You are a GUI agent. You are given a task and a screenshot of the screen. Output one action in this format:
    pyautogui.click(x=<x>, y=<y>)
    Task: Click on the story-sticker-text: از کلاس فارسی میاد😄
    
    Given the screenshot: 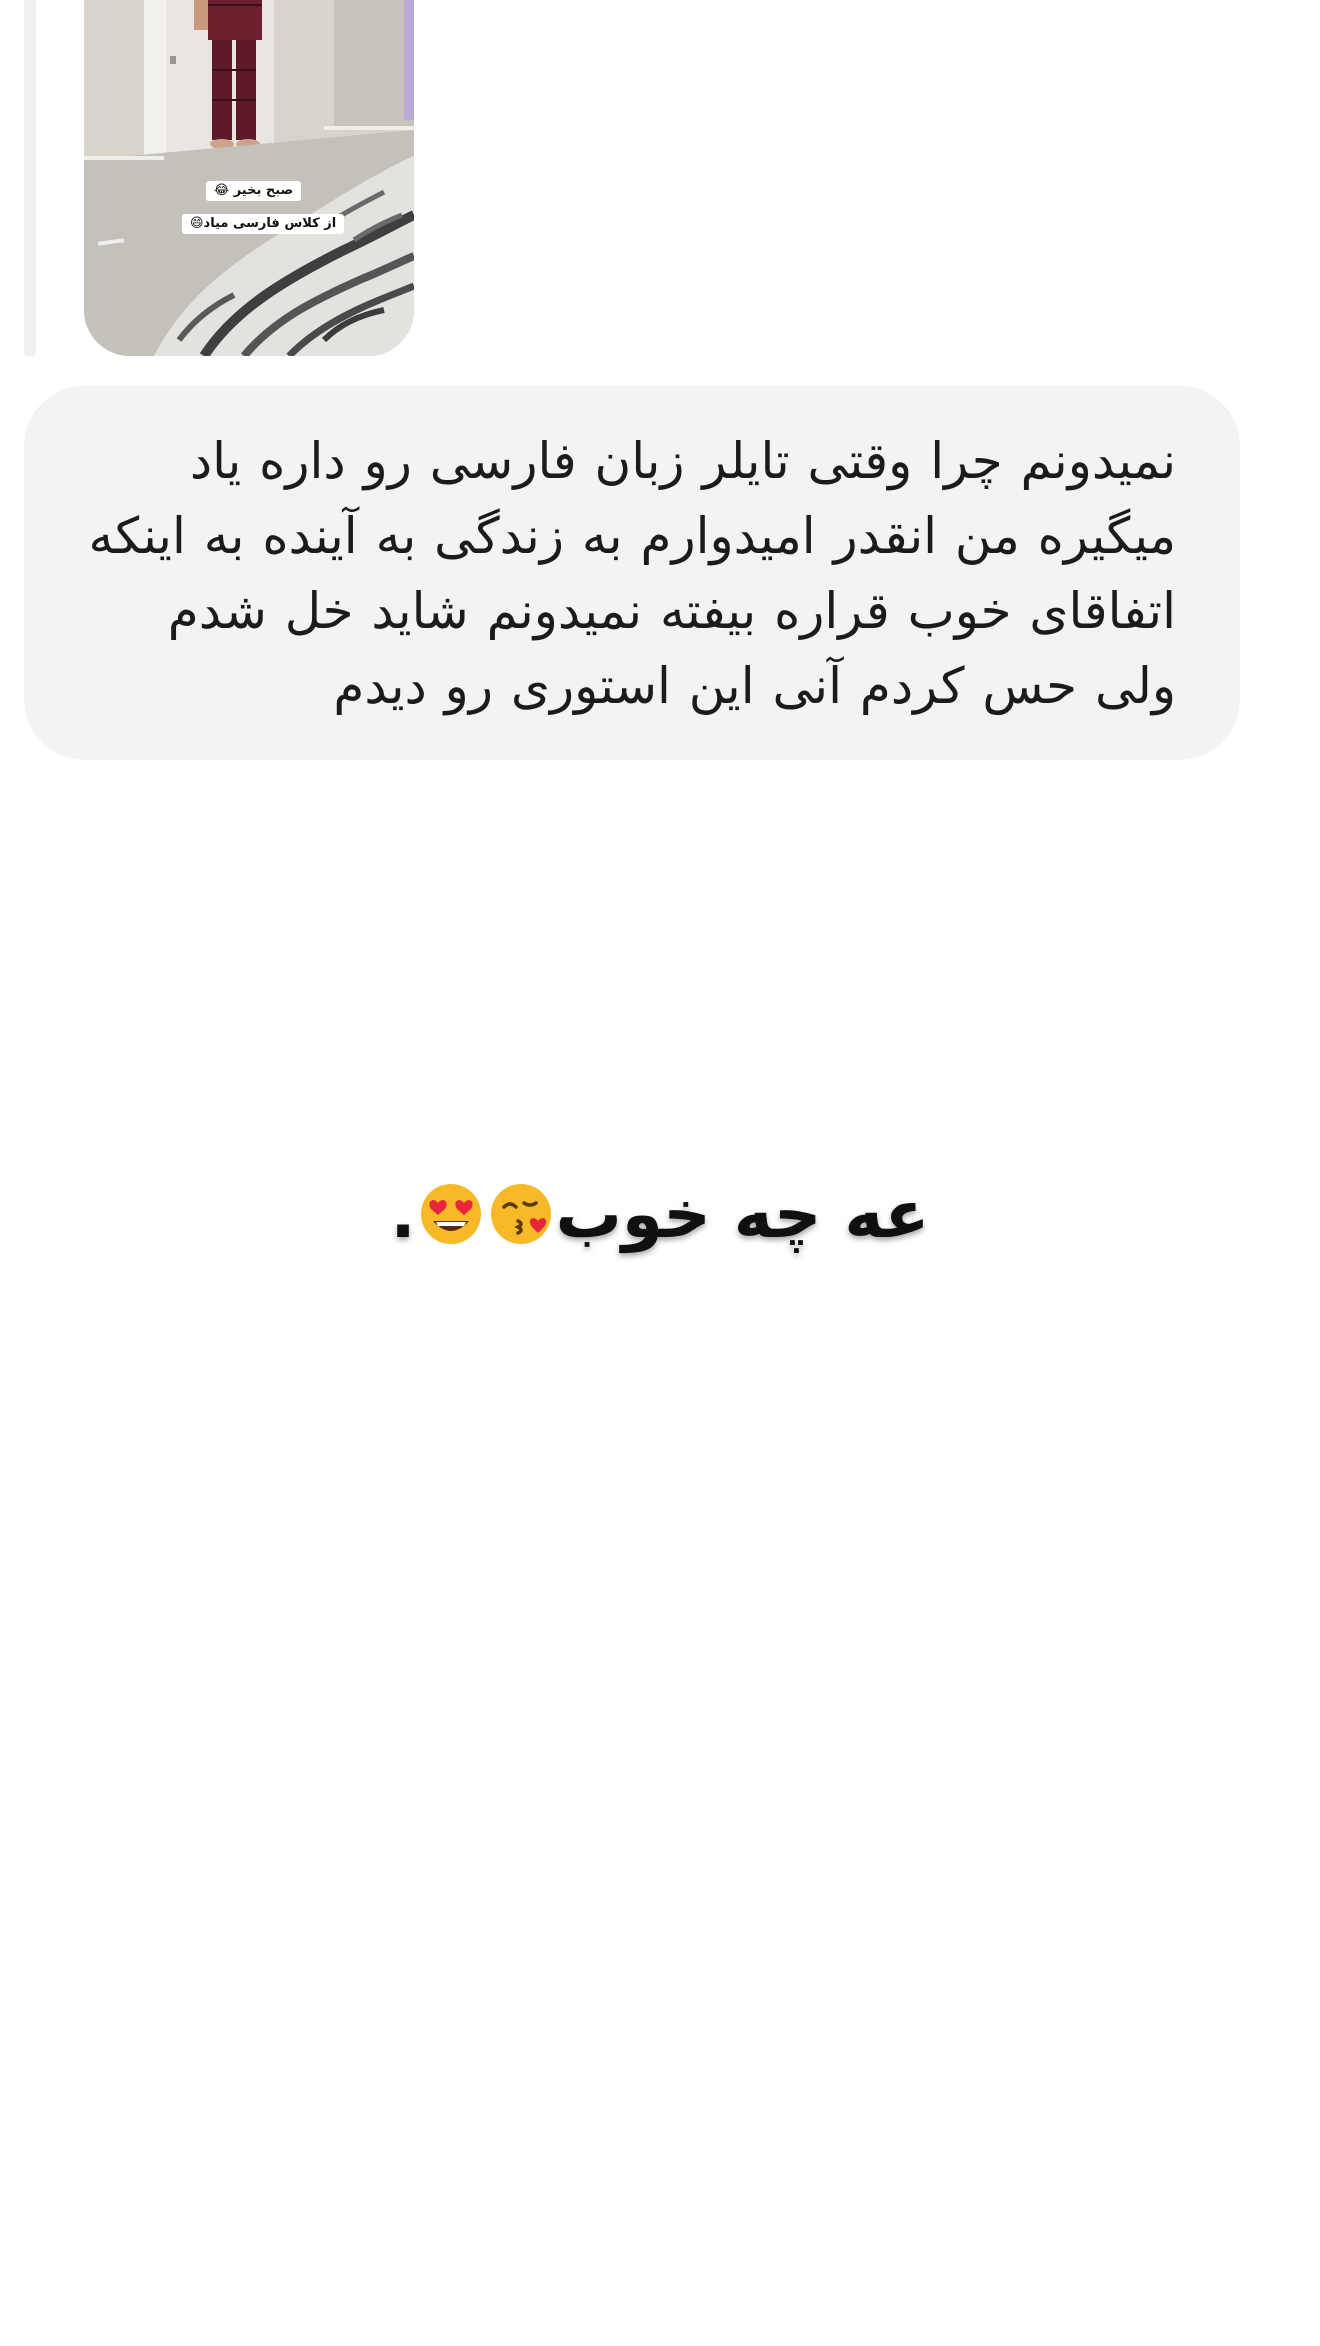 What is the action you would take?
    pyautogui.click(x=263, y=224)
    